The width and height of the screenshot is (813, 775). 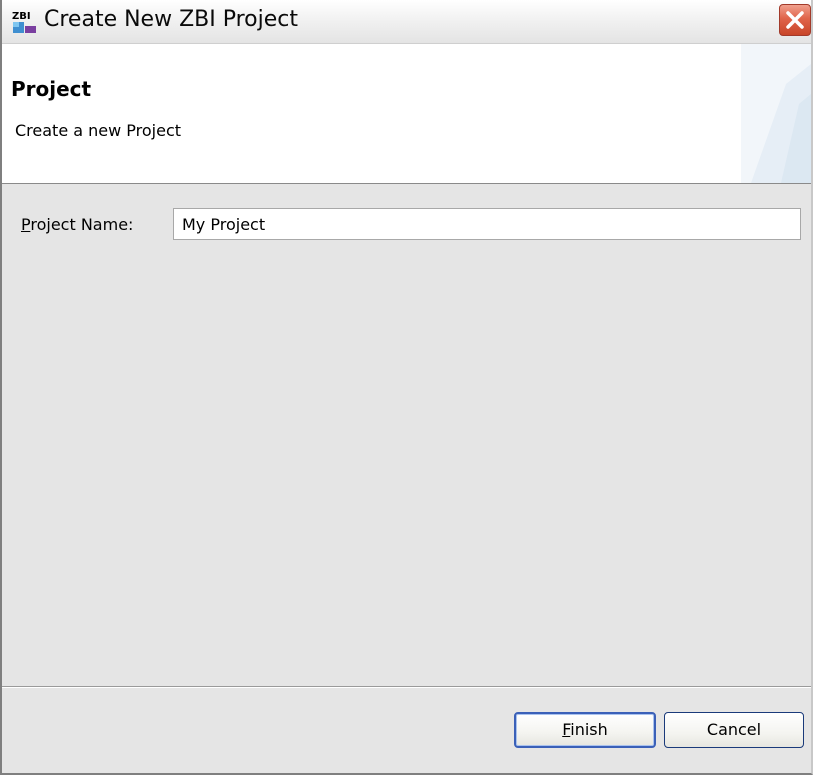 I want to click on close-icon, so click(x=795, y=20).